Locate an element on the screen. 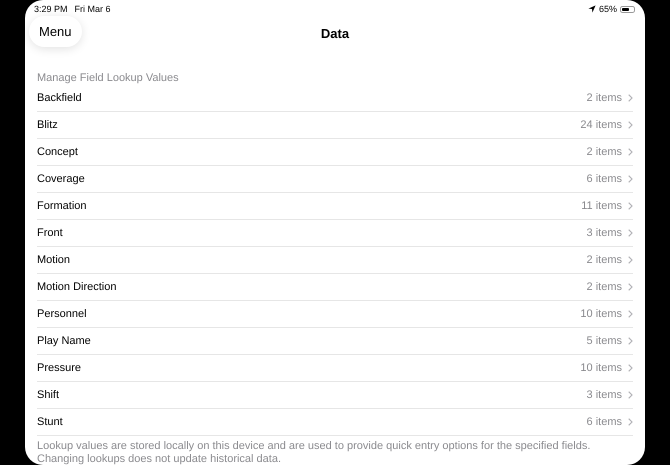 The image size is (670, 465). lookup-row: Front 3 items is located at coordinates (335, 233).